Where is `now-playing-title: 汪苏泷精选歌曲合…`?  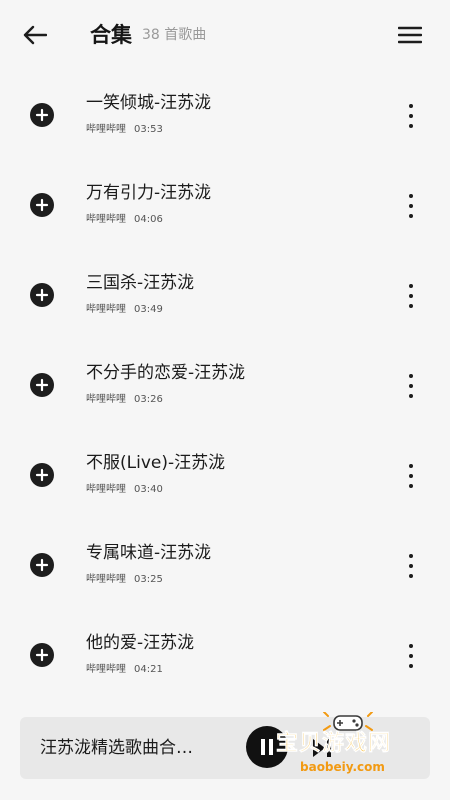
now-playing-title: 汪苏泷精选歌曲合… is located at coordinates (116, 748).